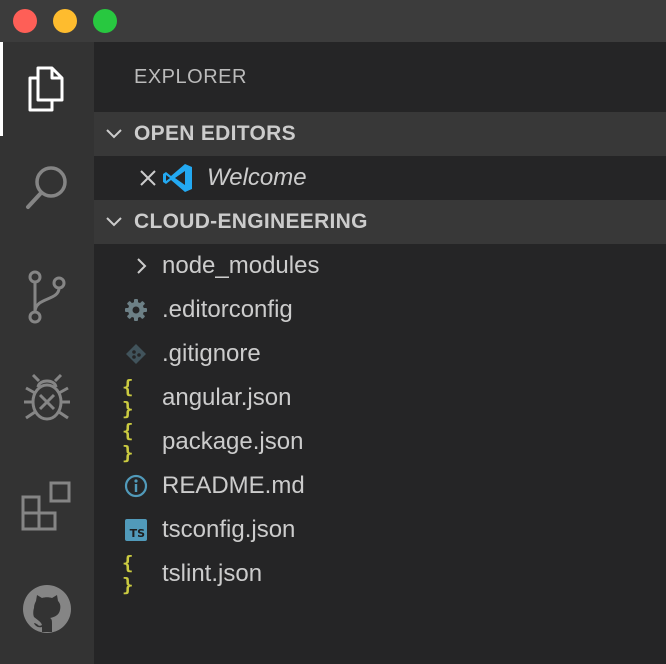  Describe the element at coordinates (380, 266) in the screenshot. I see `tree-item-node-modules: node_modules` at that location.